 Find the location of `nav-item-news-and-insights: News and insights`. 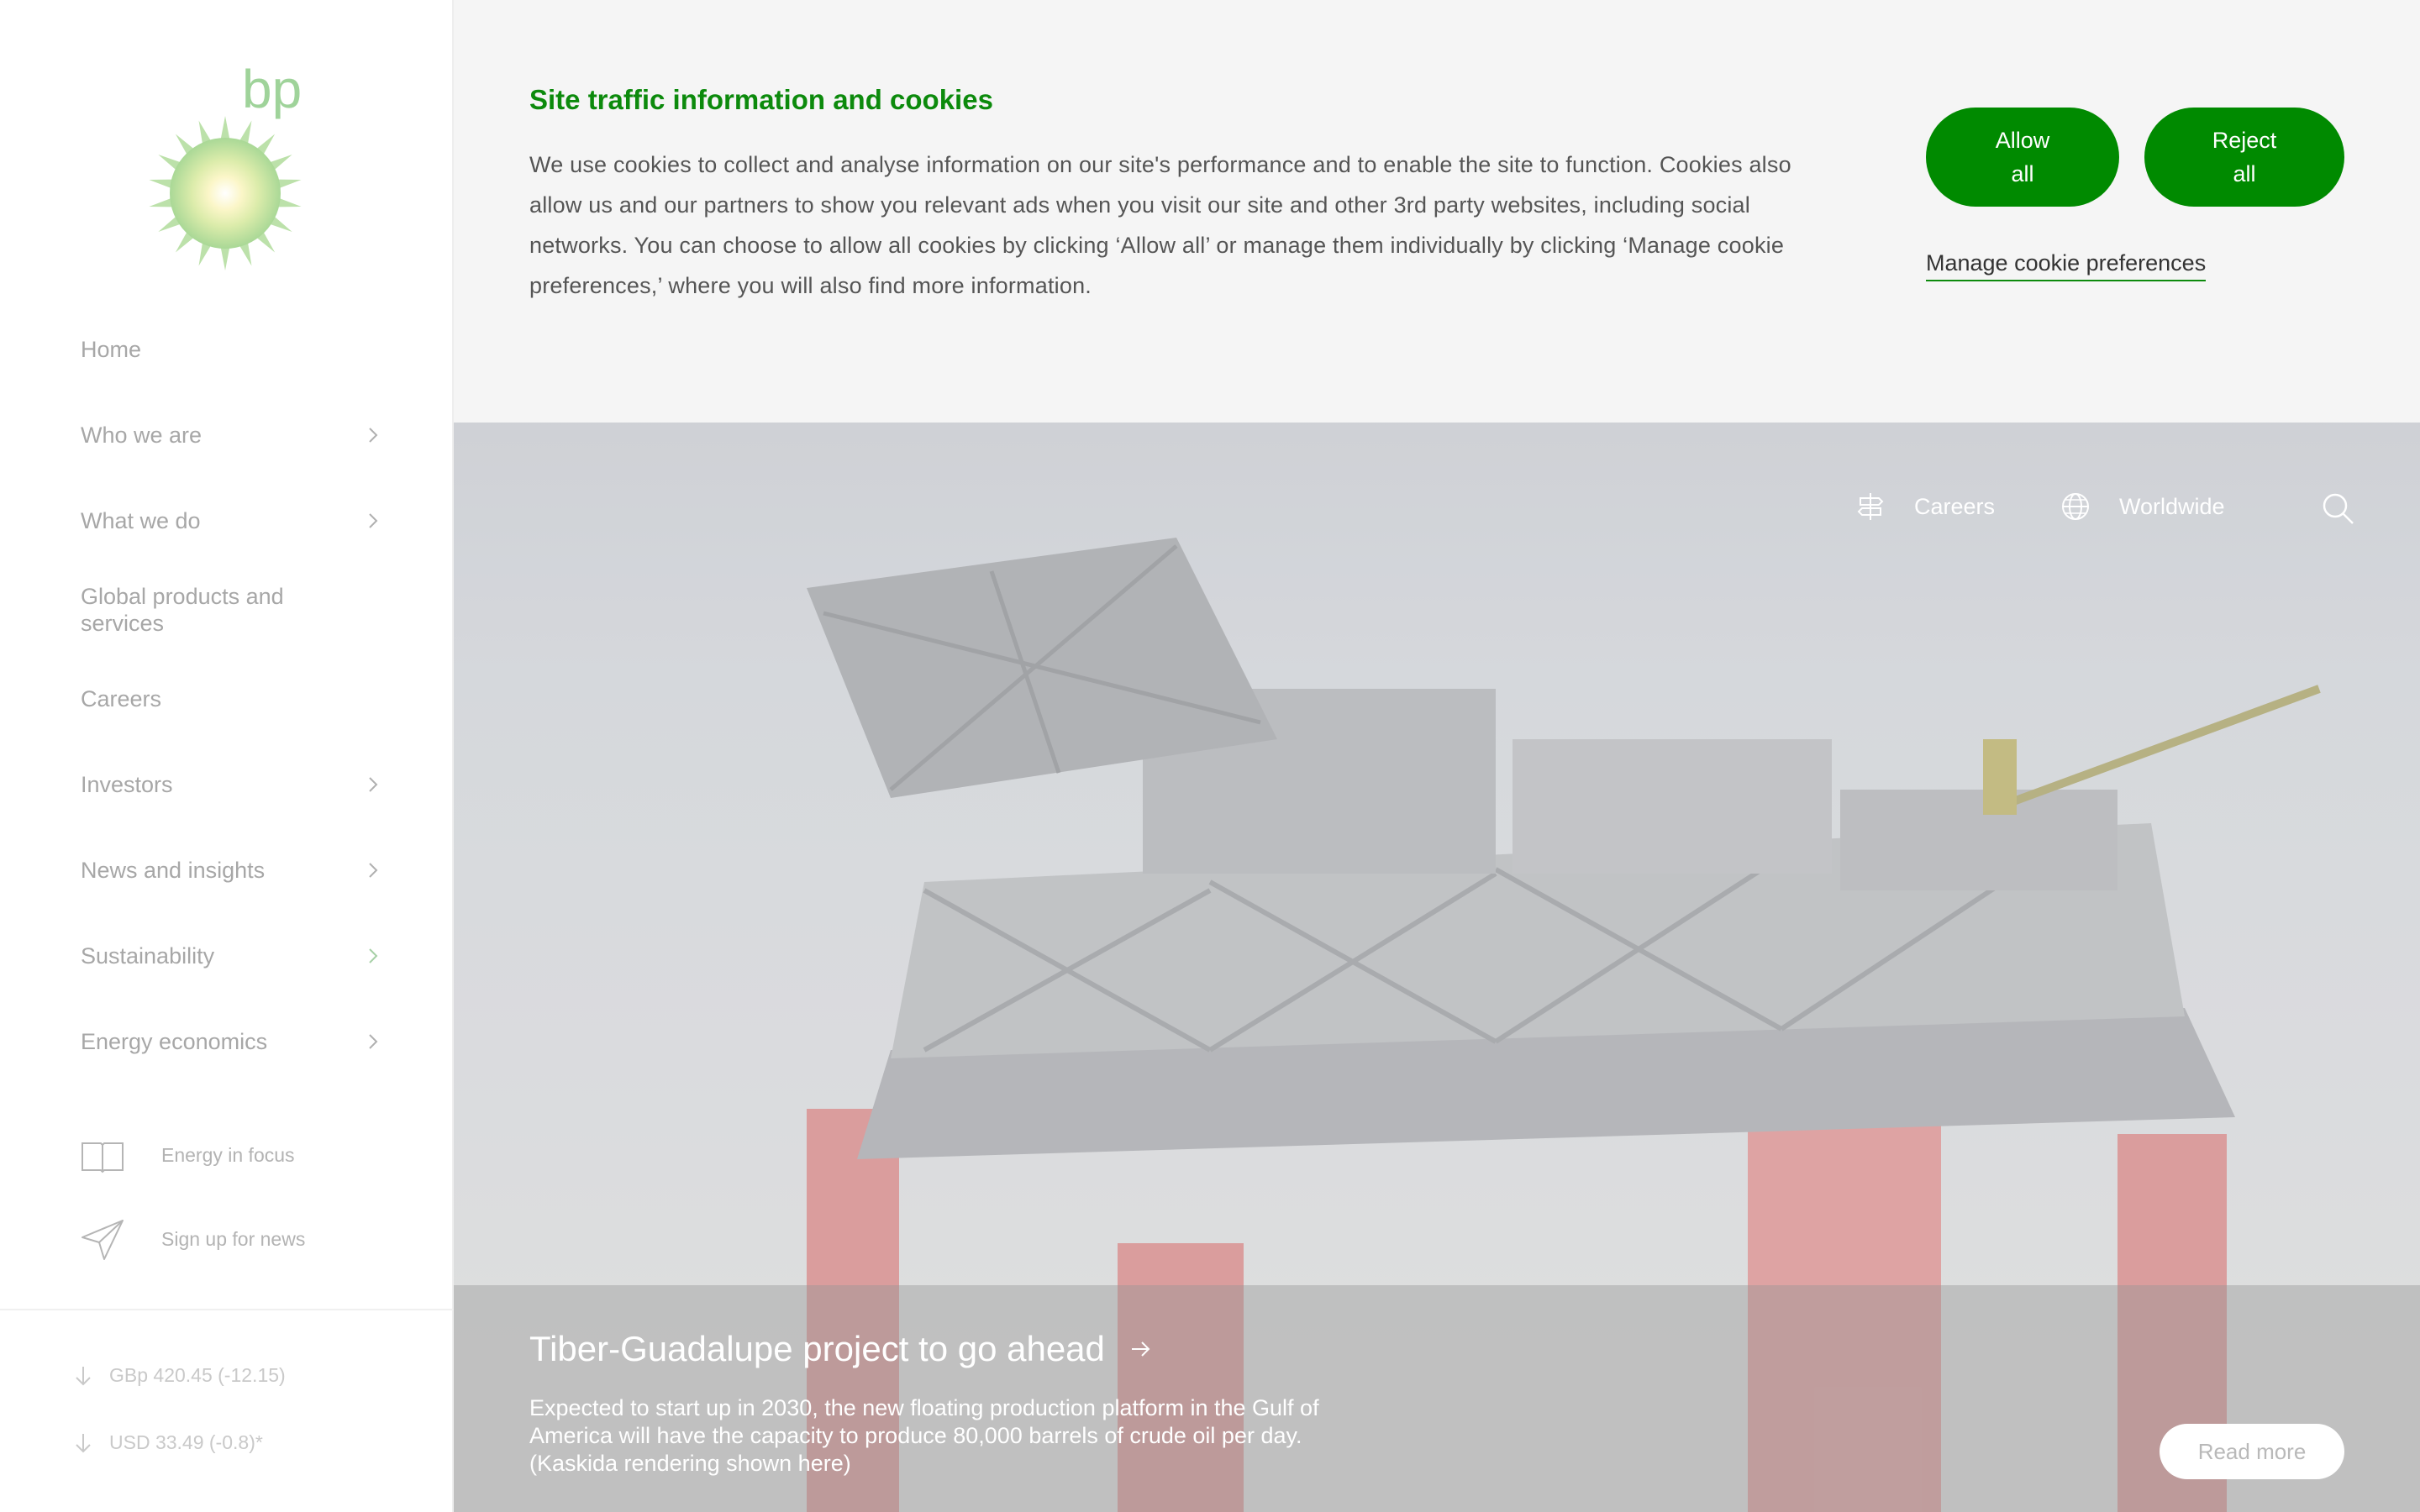

nav-item-news-and-insights: News and insights is located at coordinates (232, 870).